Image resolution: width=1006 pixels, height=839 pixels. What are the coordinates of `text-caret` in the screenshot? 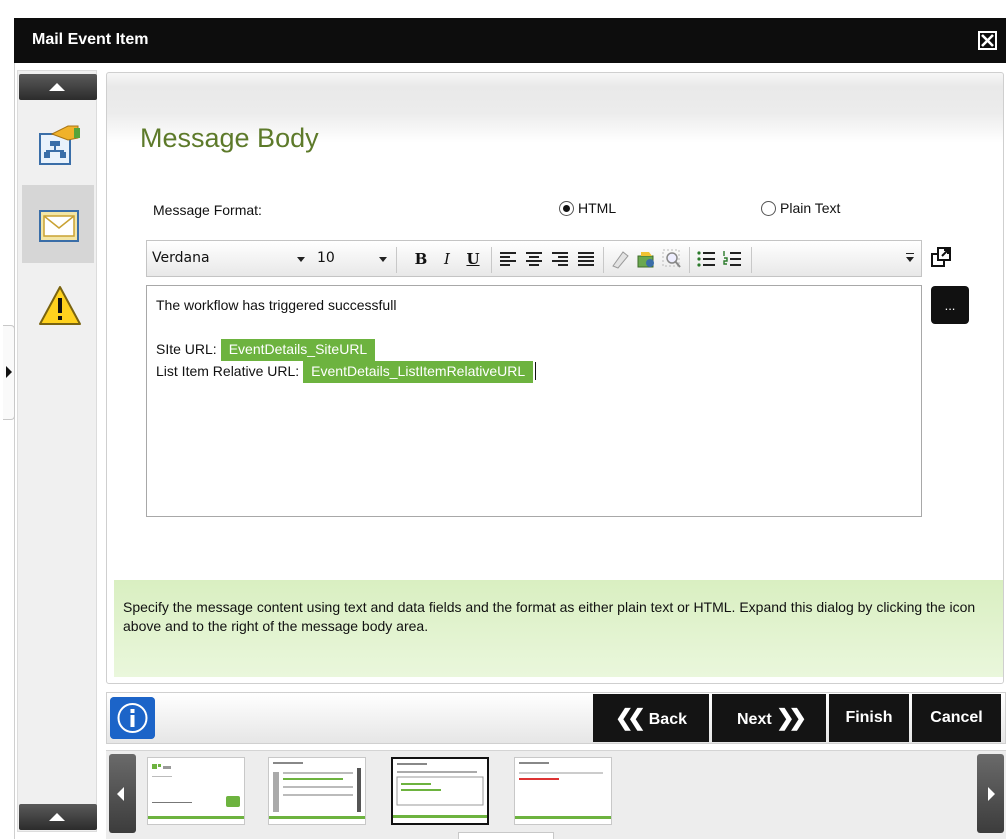 It's located at (536, 371).